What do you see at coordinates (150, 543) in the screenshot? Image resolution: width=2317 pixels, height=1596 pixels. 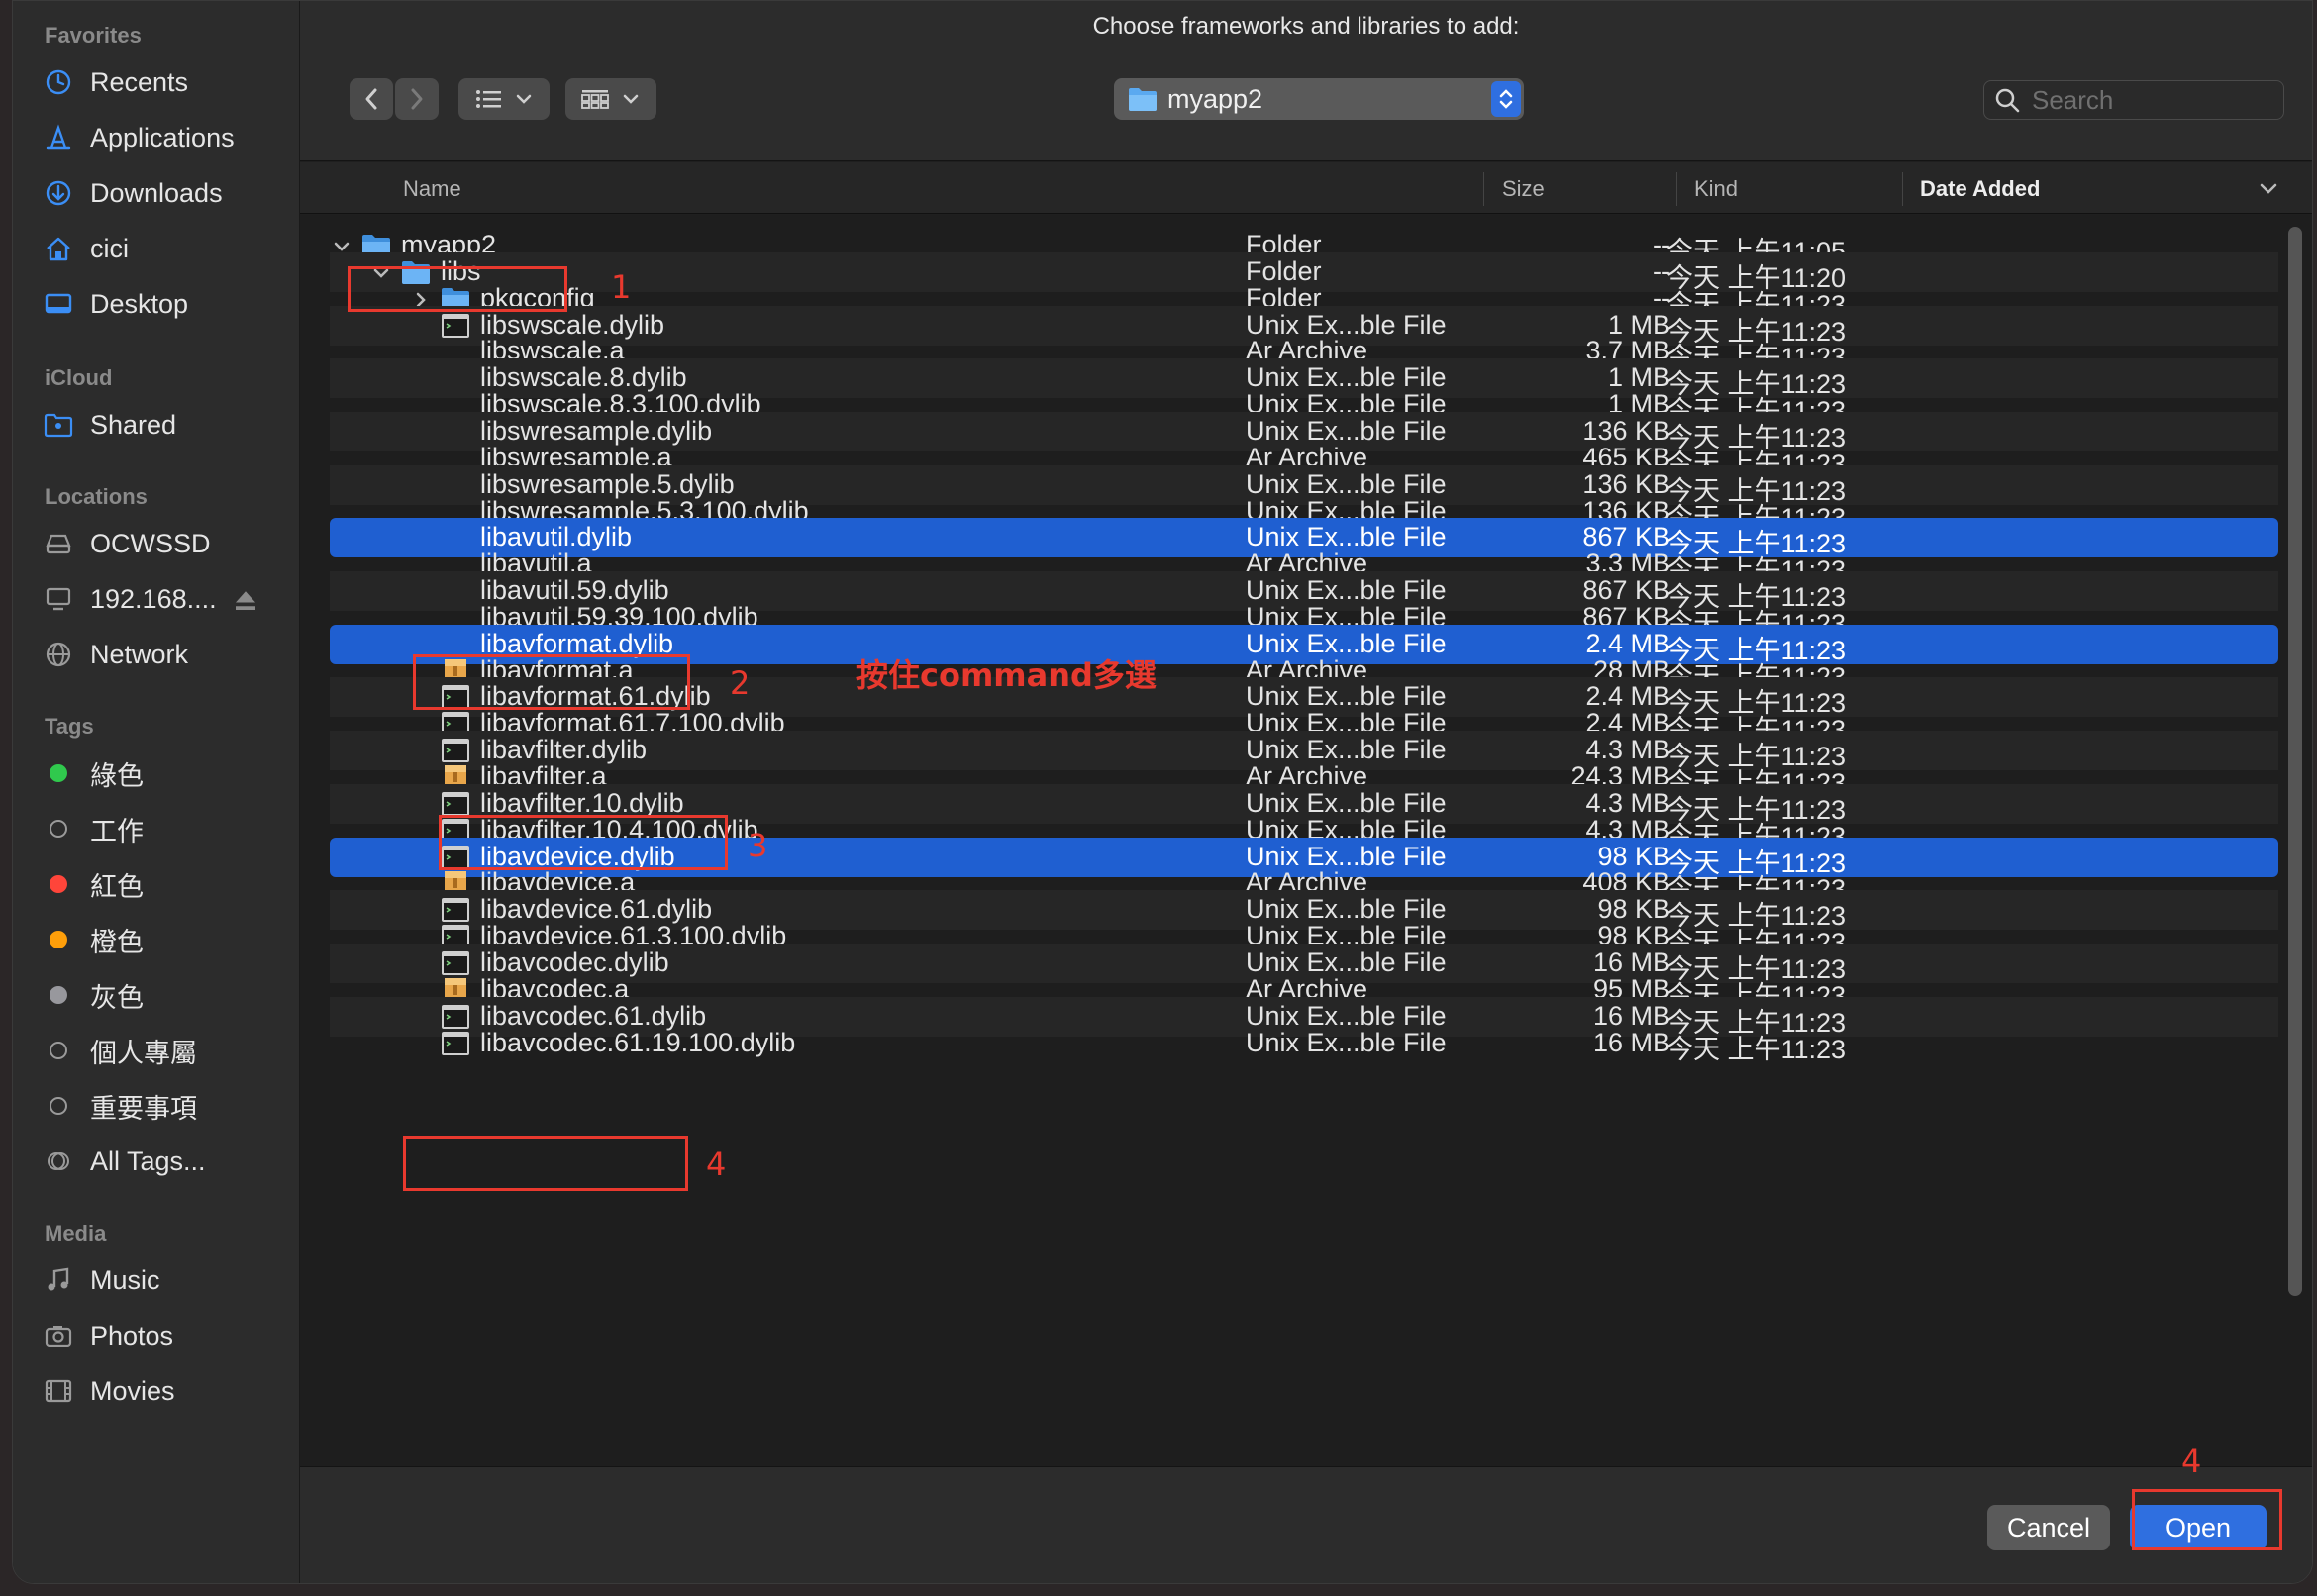 I see `sidebar-item-label: OCWSSD` at bounding box center [150, 543].